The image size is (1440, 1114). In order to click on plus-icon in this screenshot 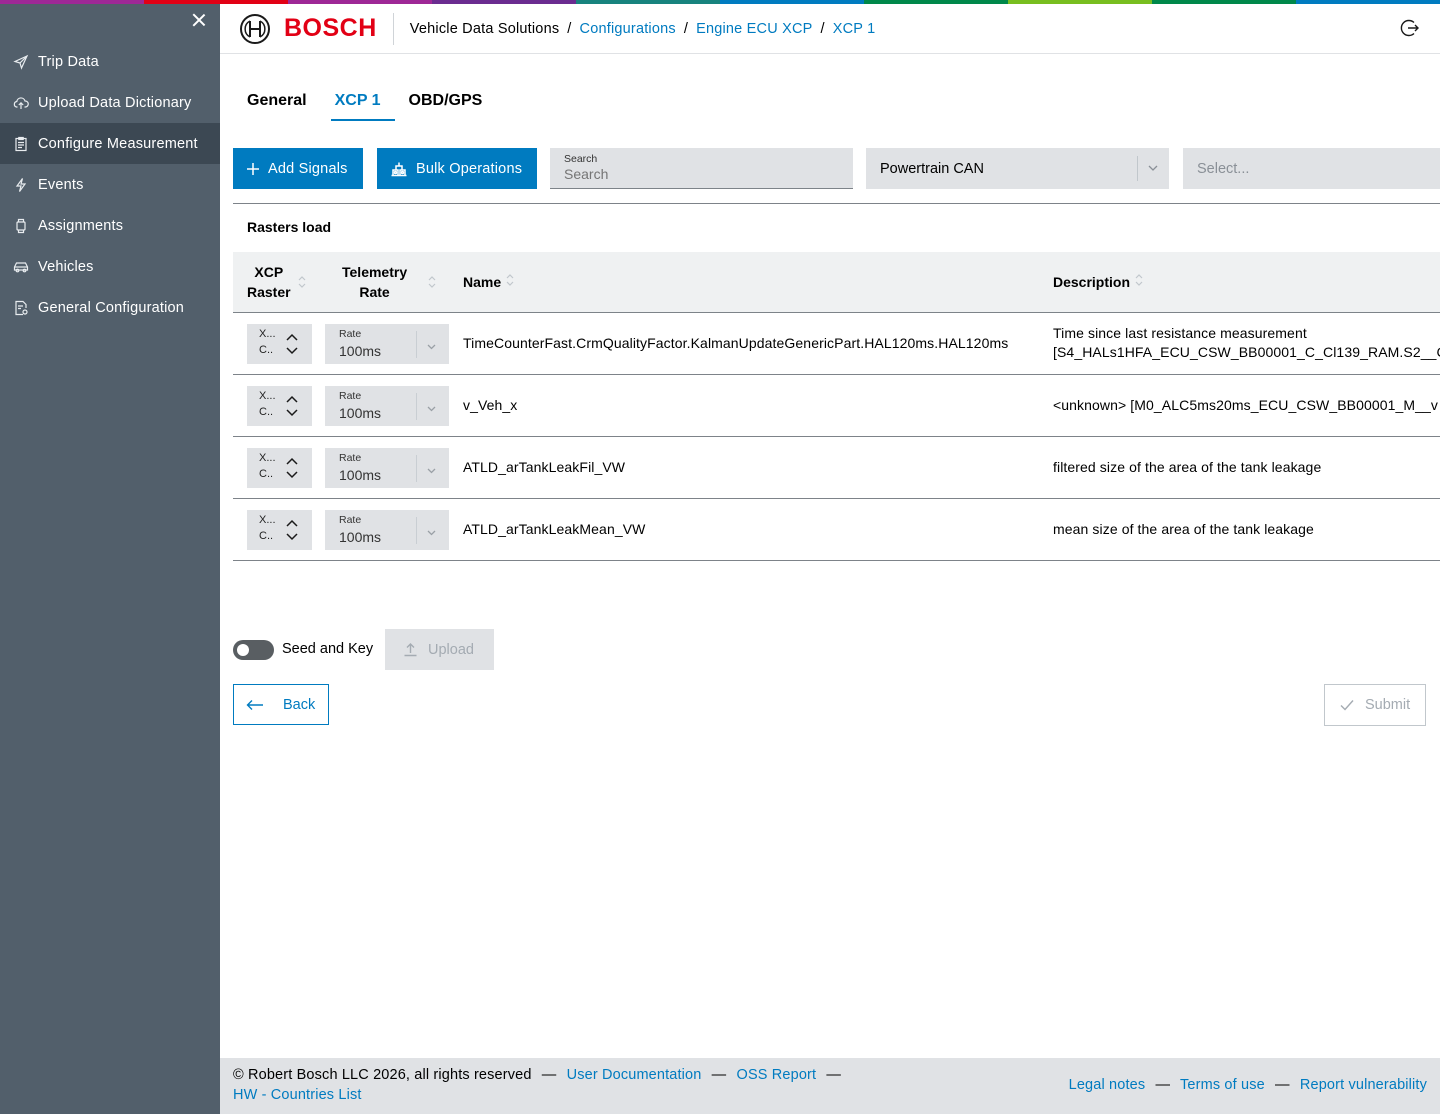, I will do `click(253, 169)`.